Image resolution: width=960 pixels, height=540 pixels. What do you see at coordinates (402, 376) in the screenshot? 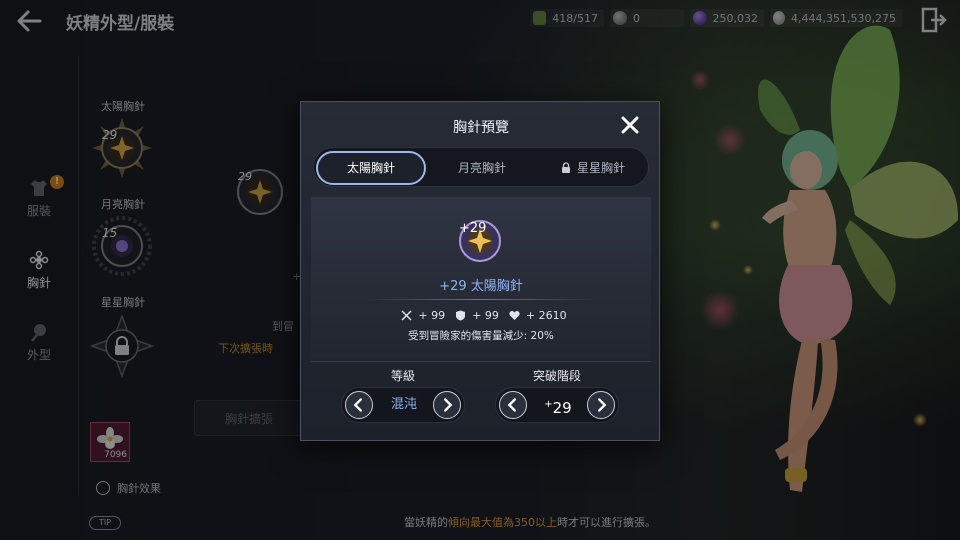
I see `grade-label: 等級` at bounding box center [402, 376].